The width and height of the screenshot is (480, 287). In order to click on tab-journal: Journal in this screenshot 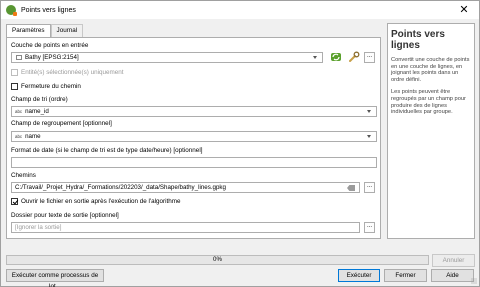, I will do `click(67, 30)`.